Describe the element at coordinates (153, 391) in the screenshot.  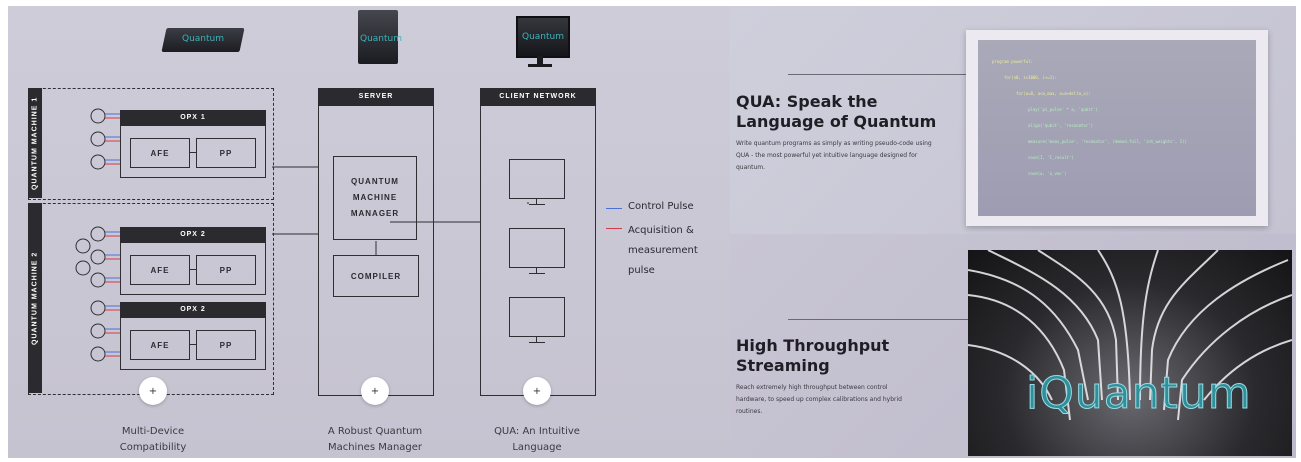
I see `expand-multi-device-button: +` at that location.